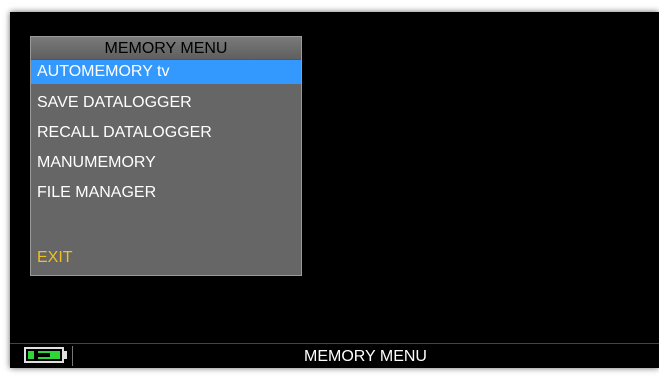  I want to click on battery-tip, so click(65, 355).